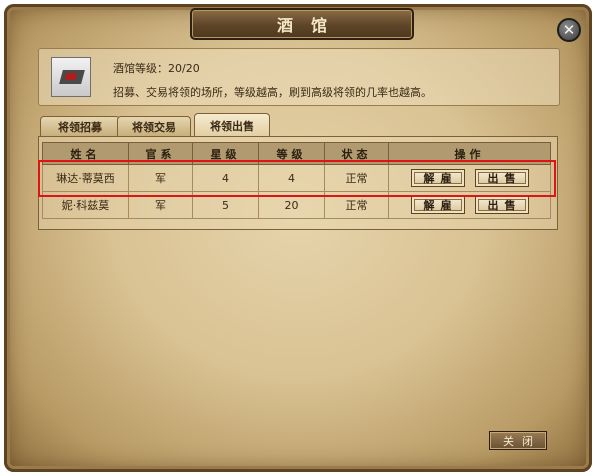  Describe the element at coordinates (302, 24) in the screenshot. I see `window-title: 酒馆` at that location.